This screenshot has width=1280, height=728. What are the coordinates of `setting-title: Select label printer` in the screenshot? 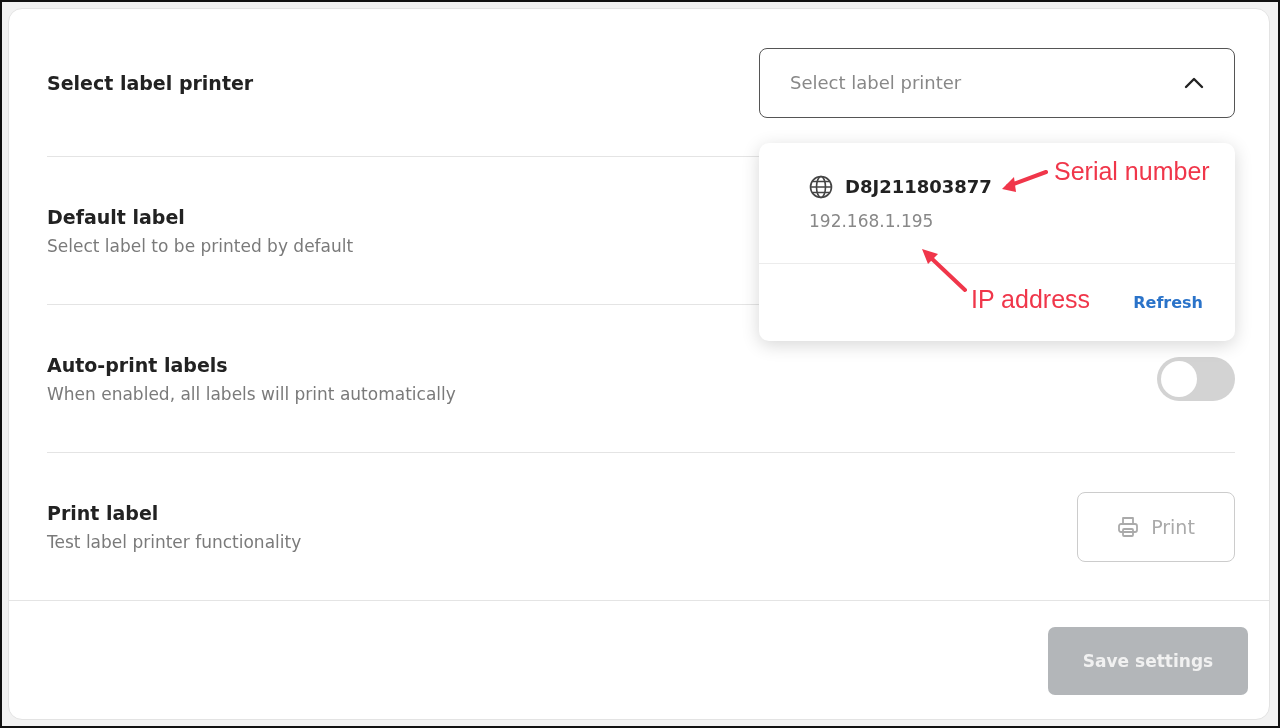 It's located at (150, 82).